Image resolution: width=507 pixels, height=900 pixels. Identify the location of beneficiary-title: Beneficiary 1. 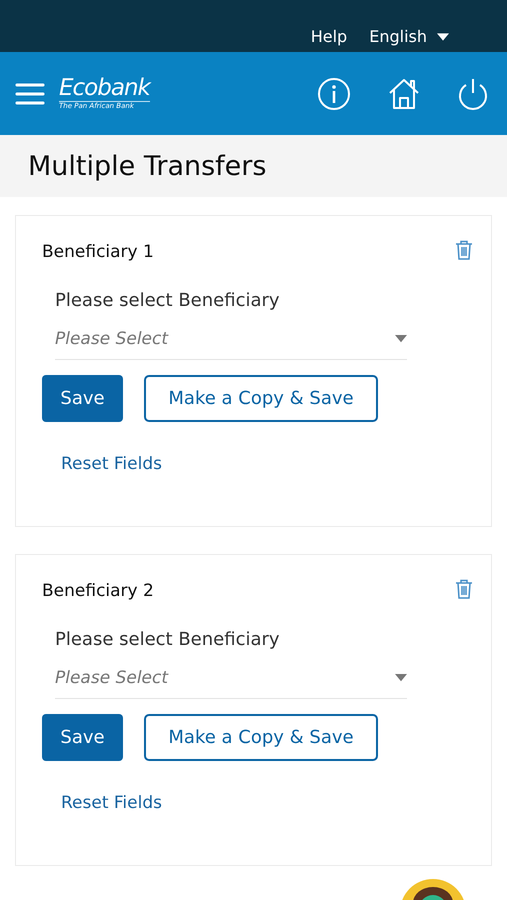
(98, 252).